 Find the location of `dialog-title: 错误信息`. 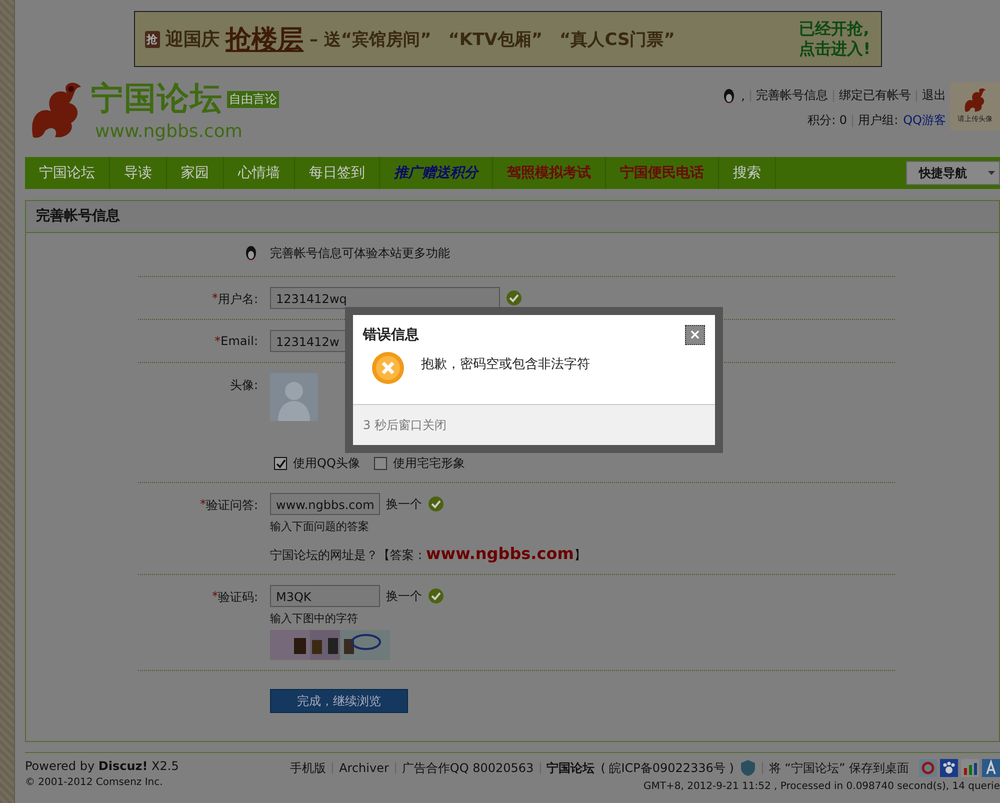

dialog-title: 错误信息 is located at coordinates (391, 335).